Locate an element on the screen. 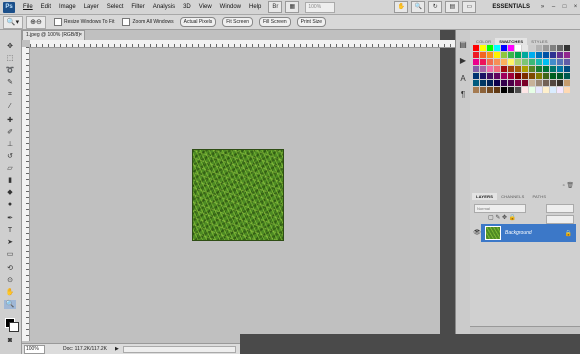 This screenshot has width=580, height=354. blend-mode-select: Normal is located at coordinates (500, 208).